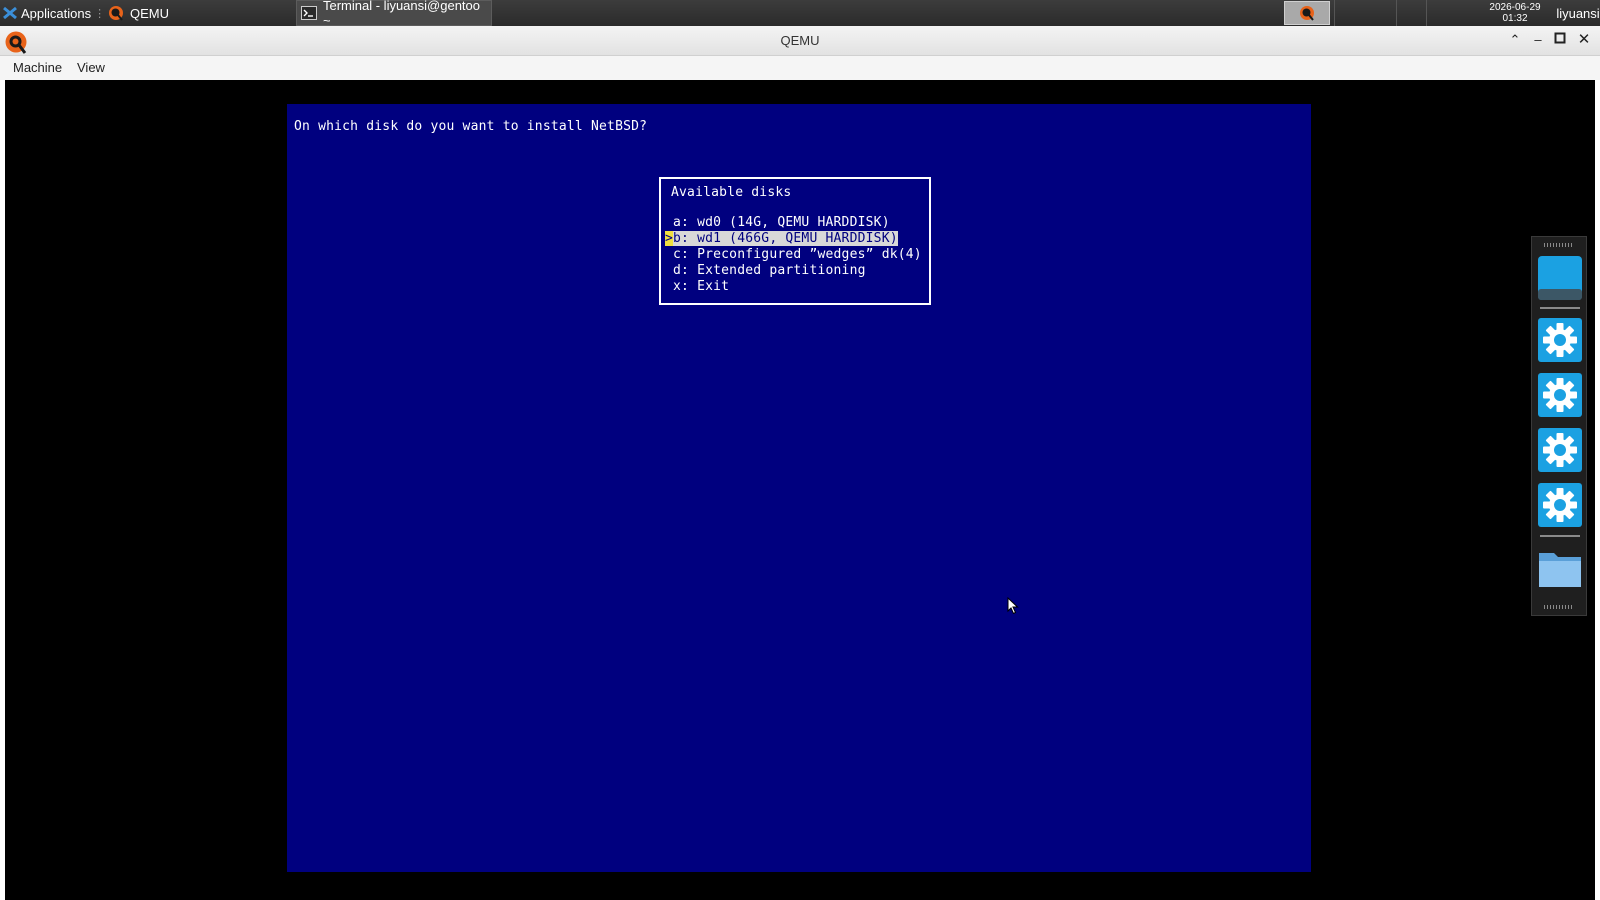 This screenshot has height=900, width=1600. I want to click on window-title: QEMU, so click(800, 40).